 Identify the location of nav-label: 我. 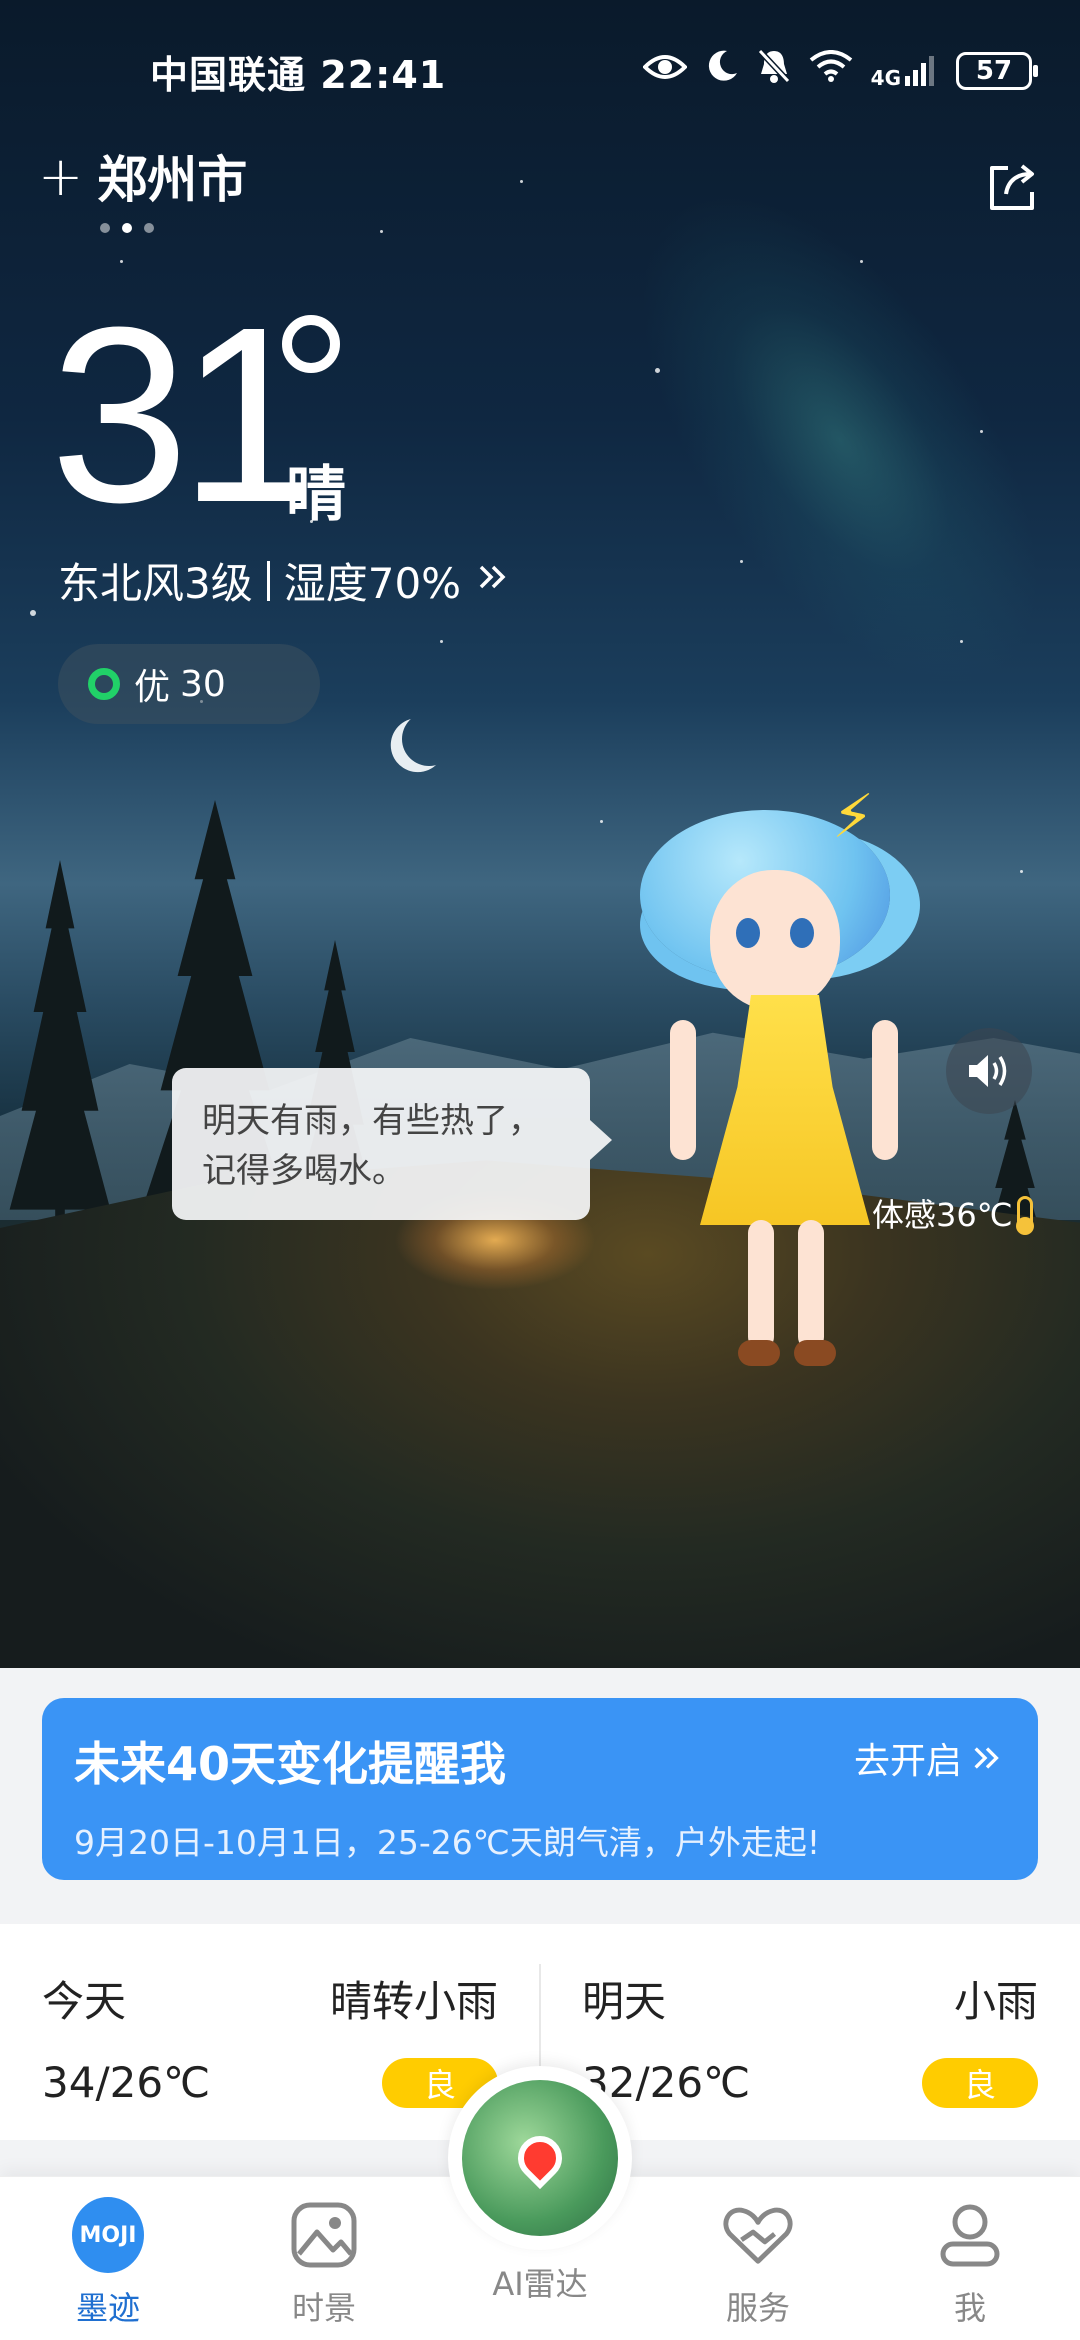
(969, 2308).